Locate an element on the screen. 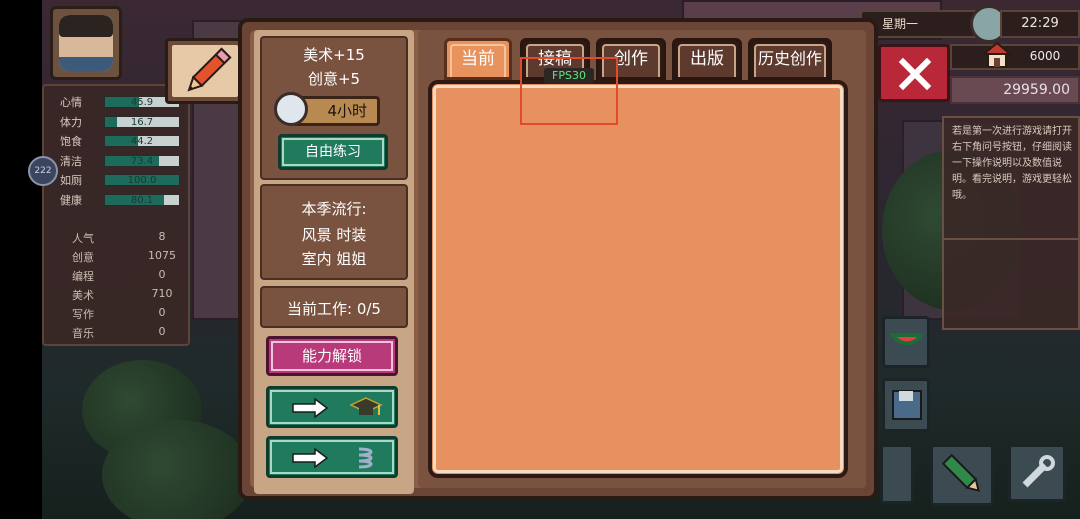 This screenshot has height=519, width=1080. money-value: 6000 is located at coordinates (1045, 56).